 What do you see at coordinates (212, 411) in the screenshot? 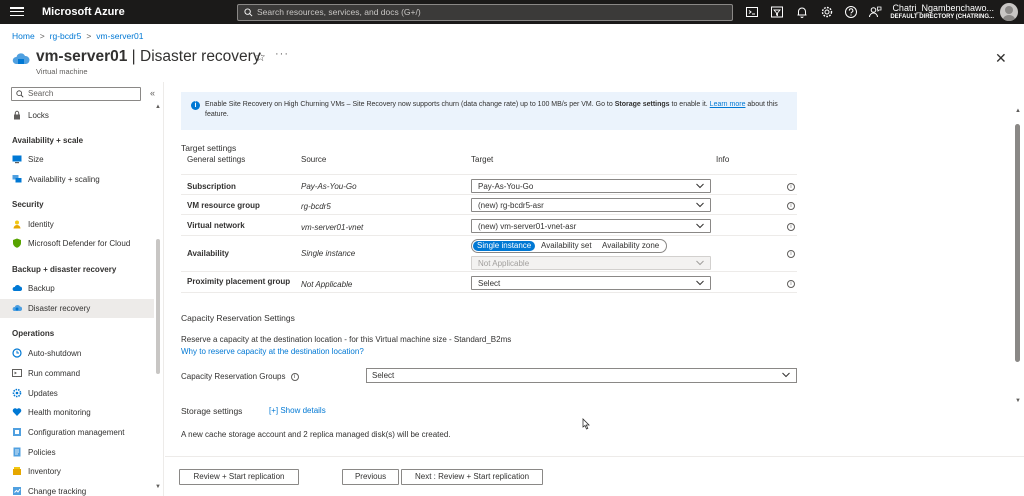
I see `storage-settings-heading: Storage settings` at bounding box center [212, 411].